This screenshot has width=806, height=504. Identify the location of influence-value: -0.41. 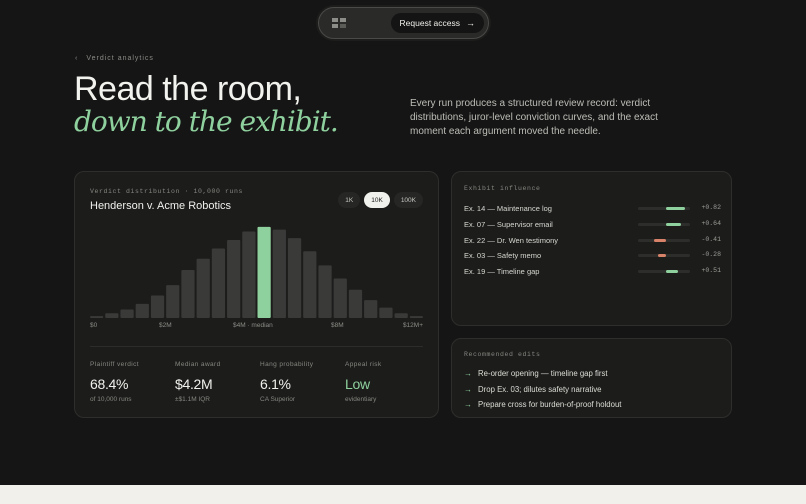
(711, 239).